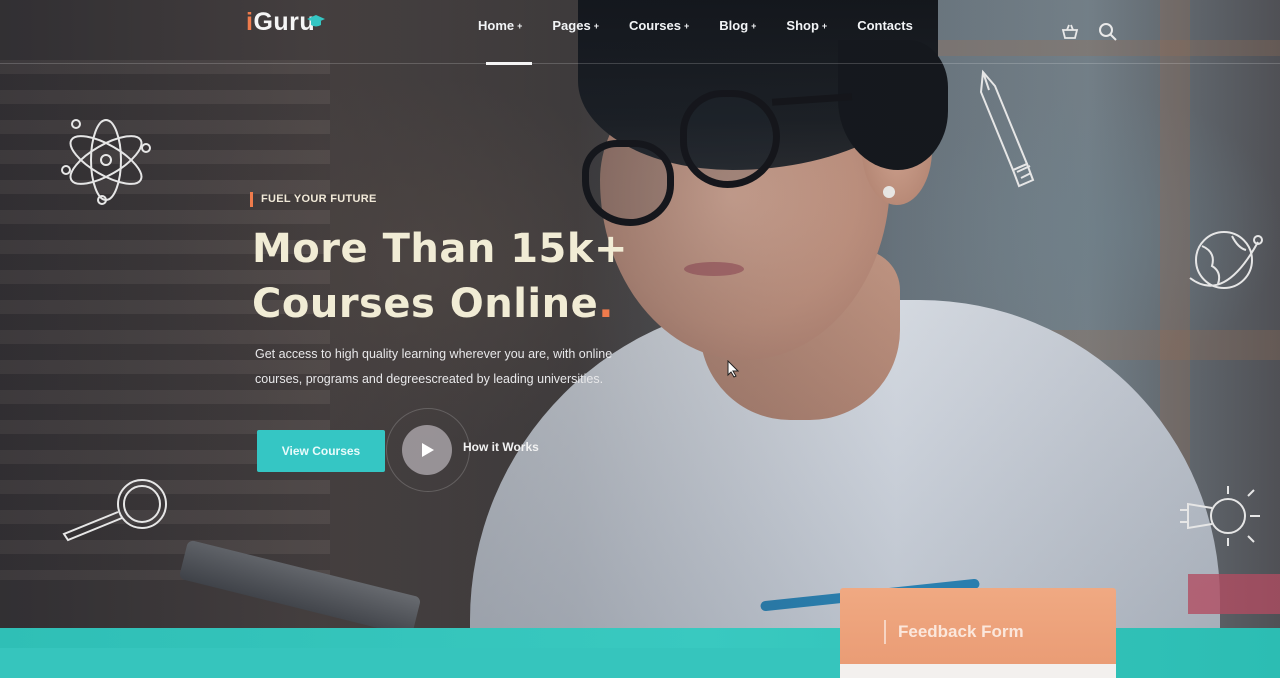 The image size is (1280, 678). What do you see at coordinates (496, 25) in the screenshot?
I see `nav-item-label: Home` at bounding box center [496, 25].